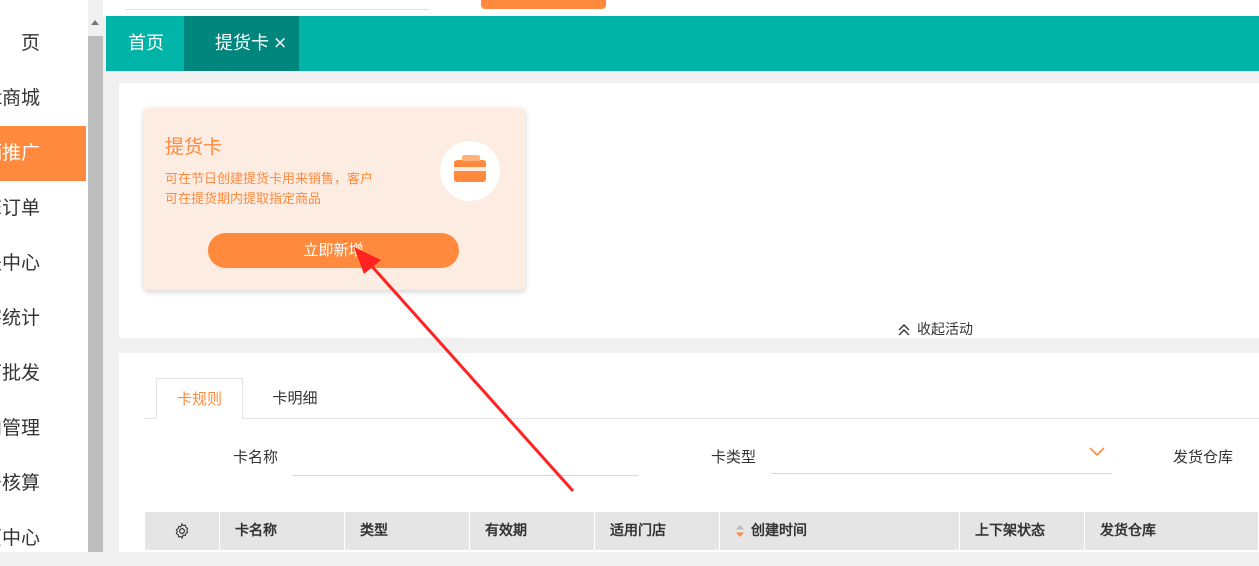 This screenshot has width=1259, height=566. Describe the element at coordinates (543, 4) in the screenshot. I see `top-action-button` at that location.